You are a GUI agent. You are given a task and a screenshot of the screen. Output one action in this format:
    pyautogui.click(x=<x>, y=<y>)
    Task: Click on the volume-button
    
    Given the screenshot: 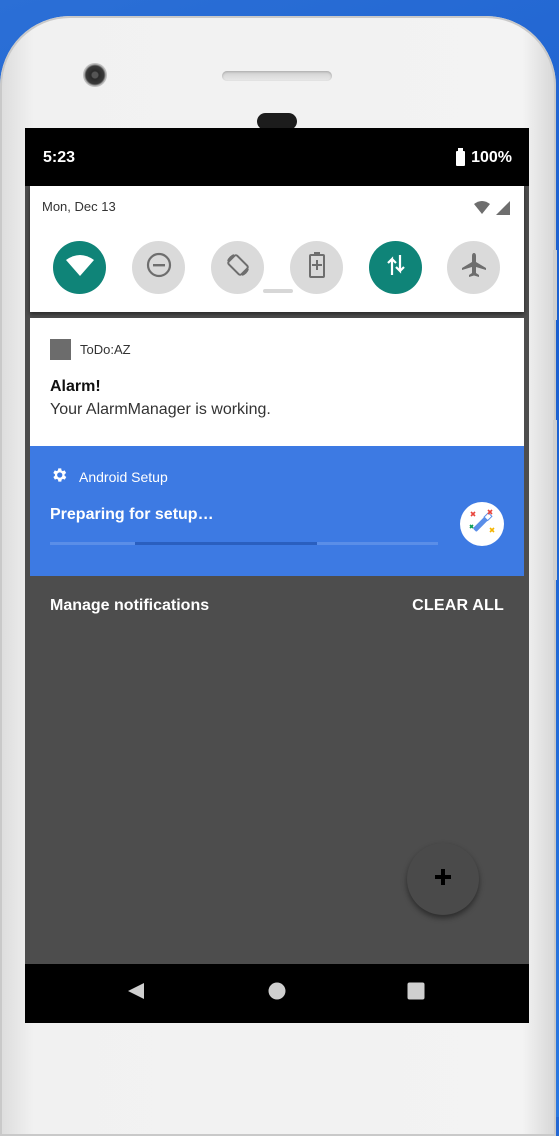 What is the action you would take?
    pyautogui.click(x=555, y=500)
    